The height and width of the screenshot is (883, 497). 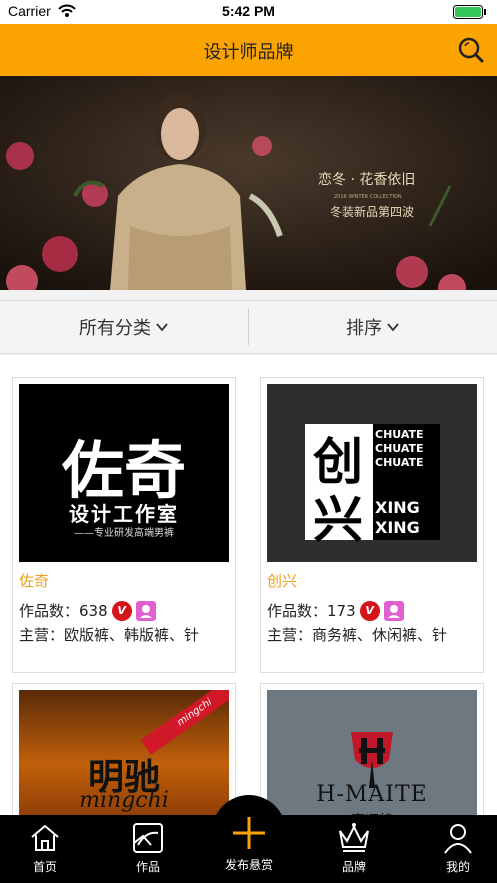 I want to click on status-bar: Carrier 5:42 PM, so click(x=248, y=12).